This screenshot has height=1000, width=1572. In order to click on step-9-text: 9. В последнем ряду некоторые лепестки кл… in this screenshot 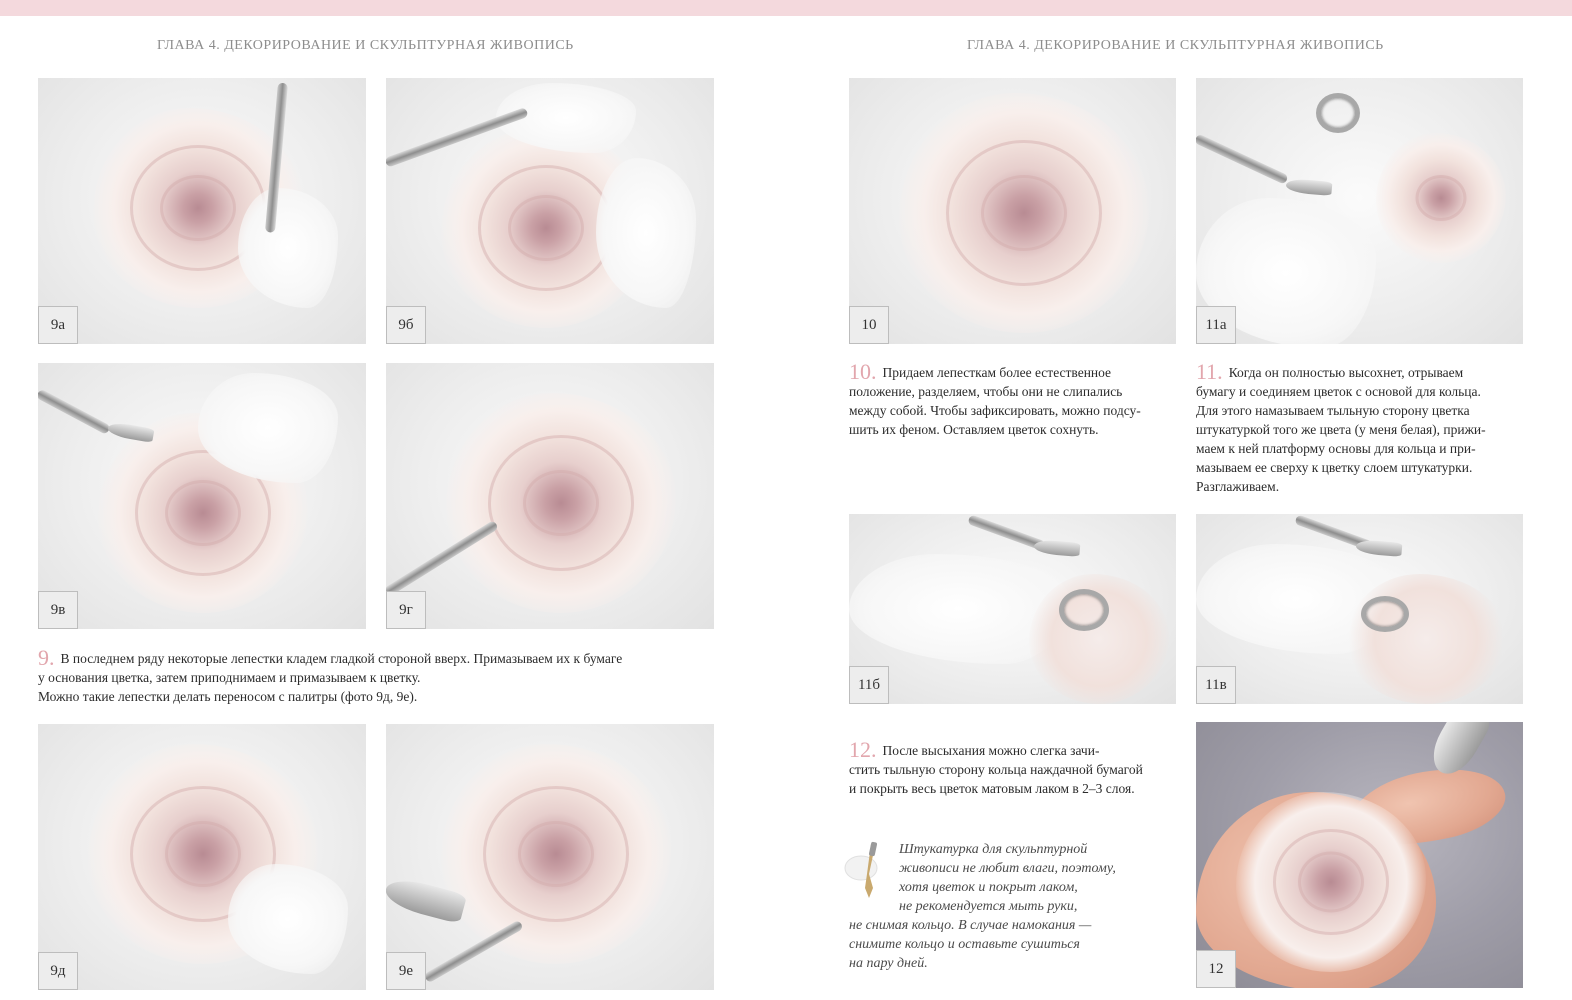, I will do `click(330, 675)`.